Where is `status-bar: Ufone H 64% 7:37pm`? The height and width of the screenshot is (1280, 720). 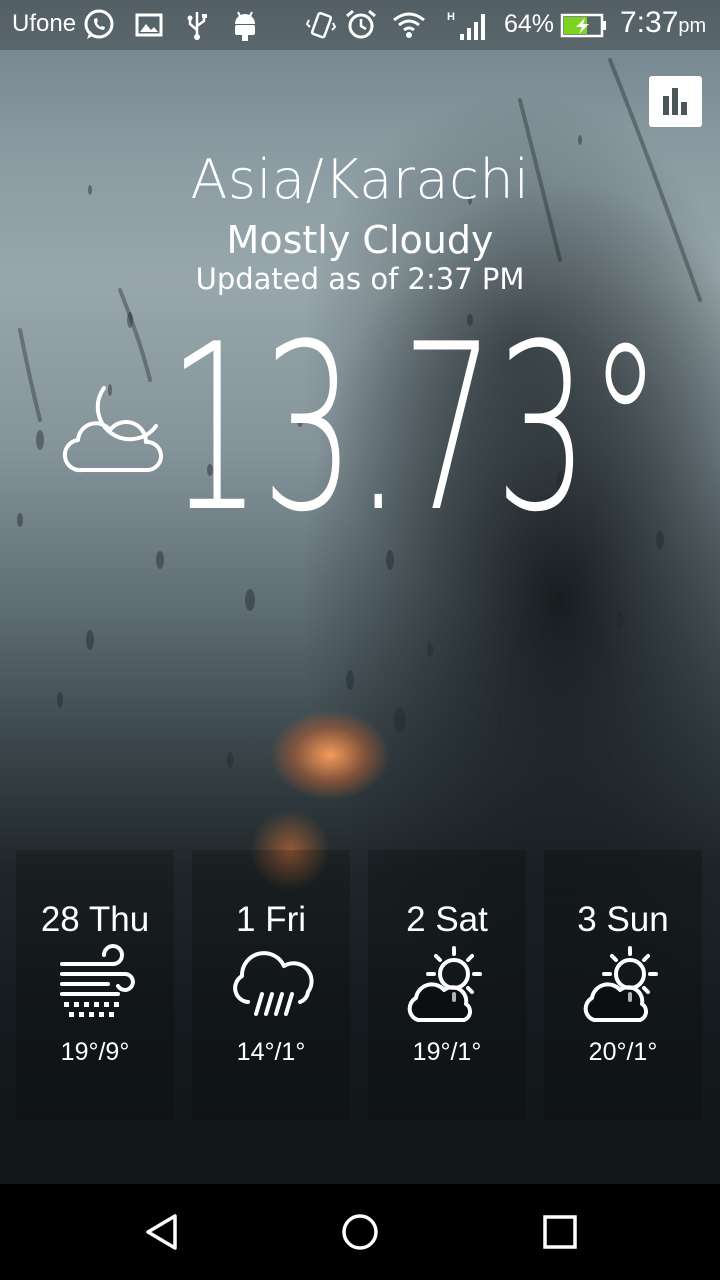 status-bar: Ufone H 64% 7:37pm is located at coordinates (360, 25).